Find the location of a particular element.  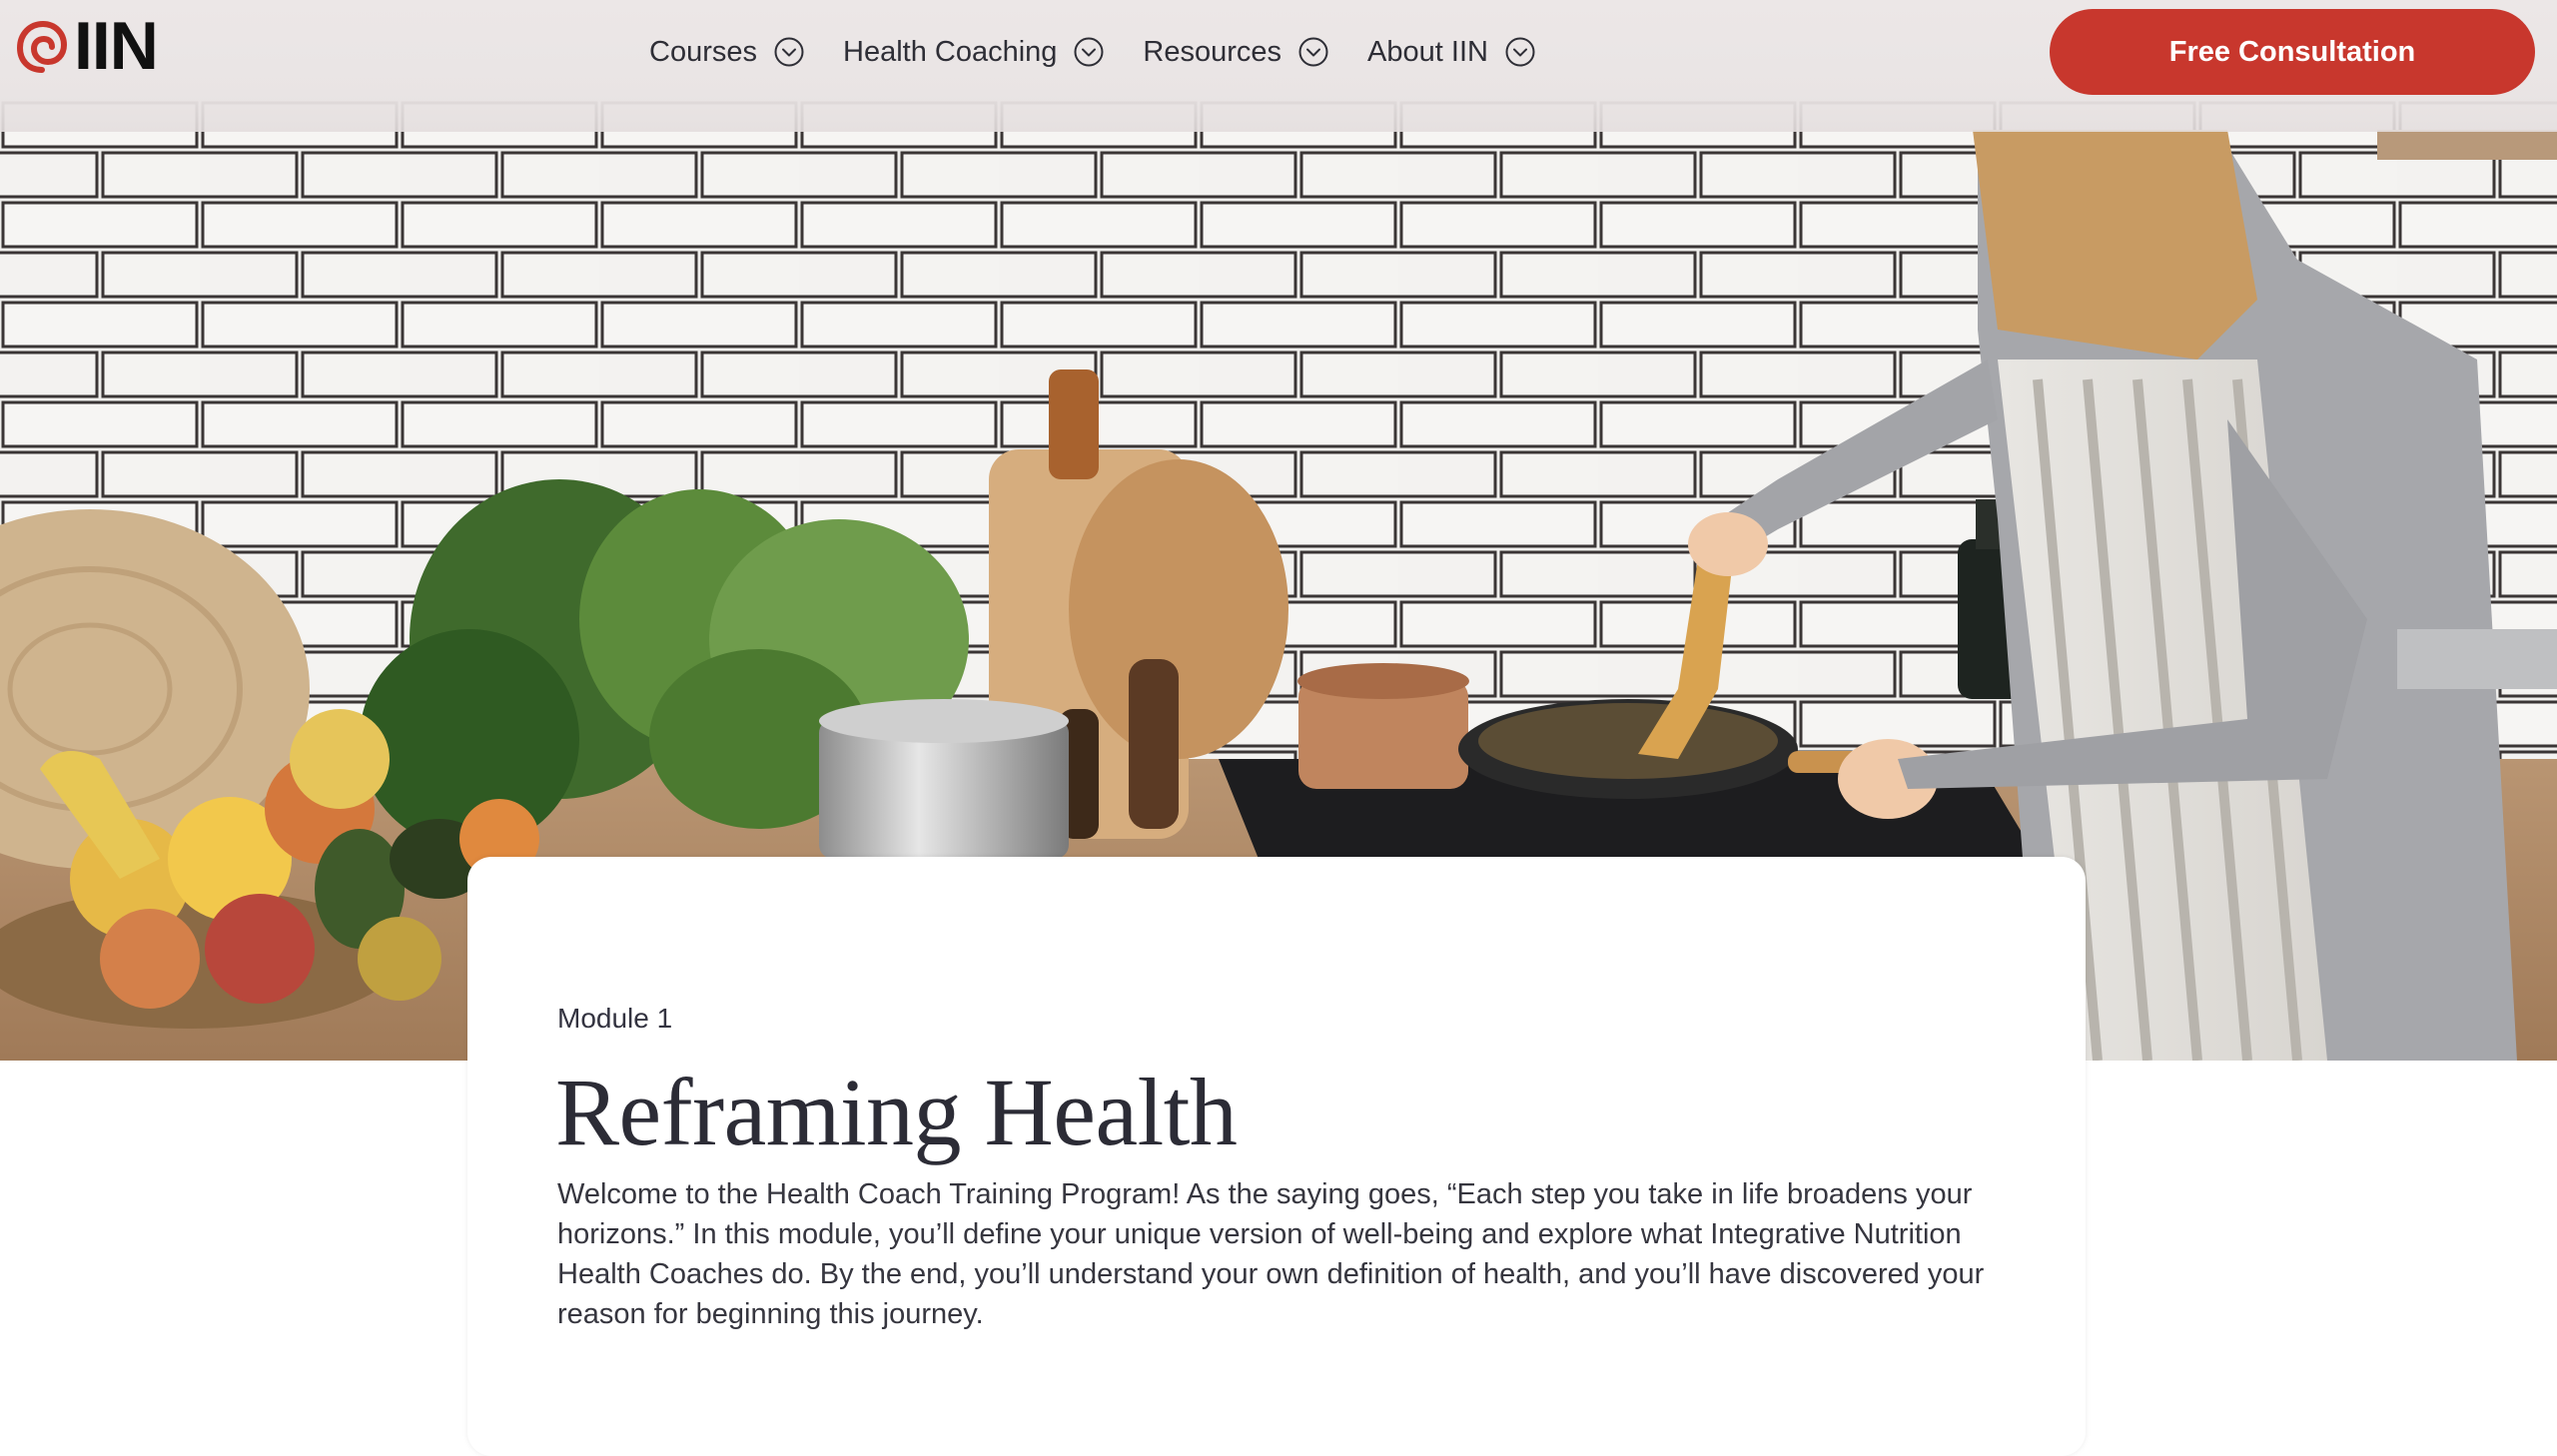

nav-label: Resources is located at coordinates (1212, 51).